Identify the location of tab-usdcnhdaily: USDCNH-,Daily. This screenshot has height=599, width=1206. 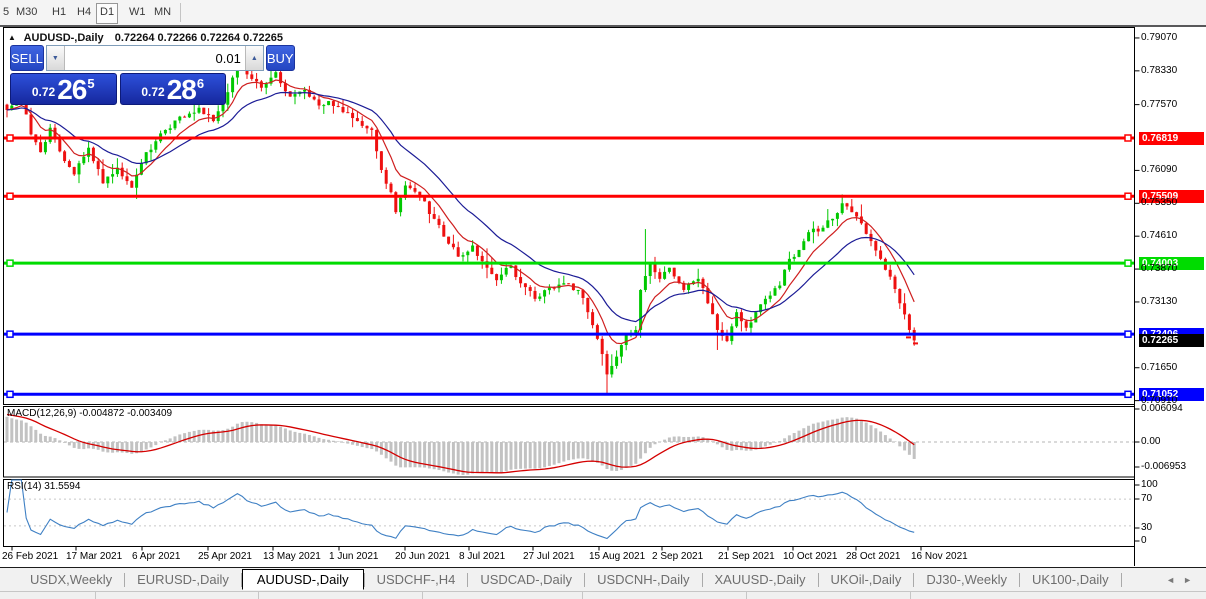
(643, 579).